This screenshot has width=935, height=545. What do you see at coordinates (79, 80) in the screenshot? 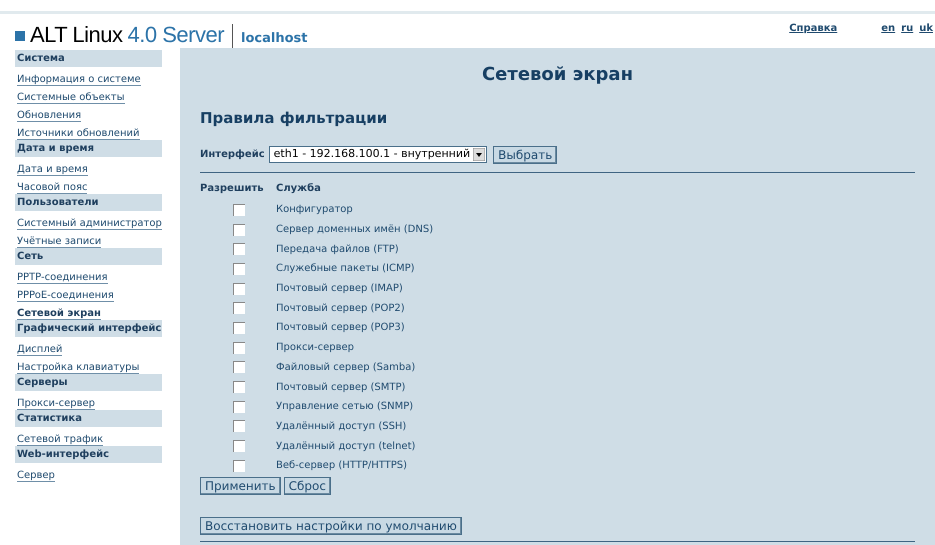
I see `sidebar-link: Информация о системе` at bounding box center [79, 80].